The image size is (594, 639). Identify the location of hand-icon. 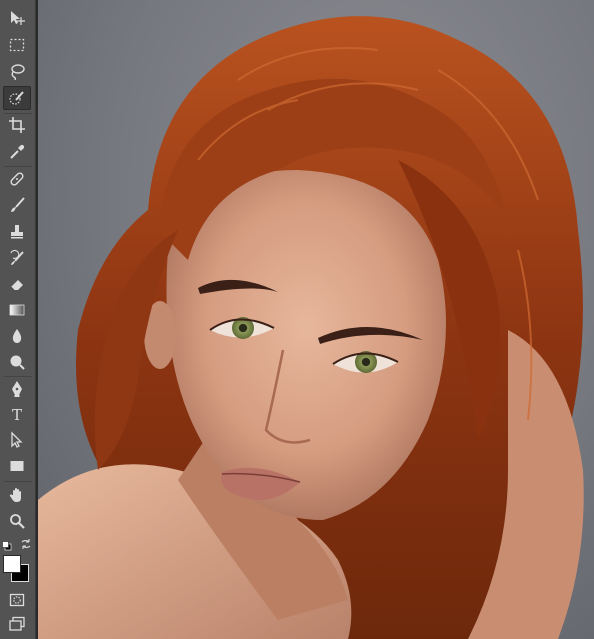
(15, 495).